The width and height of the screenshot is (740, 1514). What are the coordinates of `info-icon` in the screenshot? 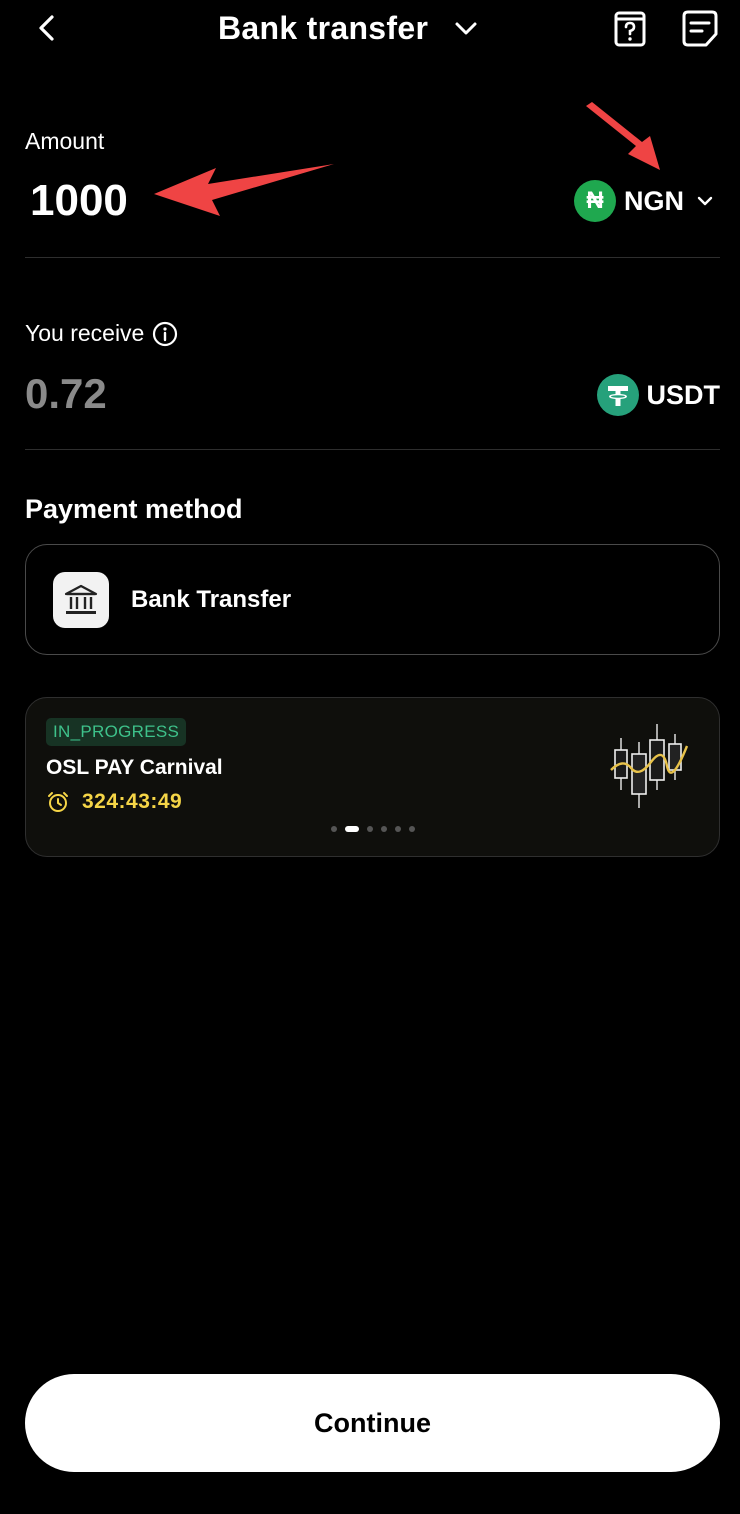 It's located at (165, 334).